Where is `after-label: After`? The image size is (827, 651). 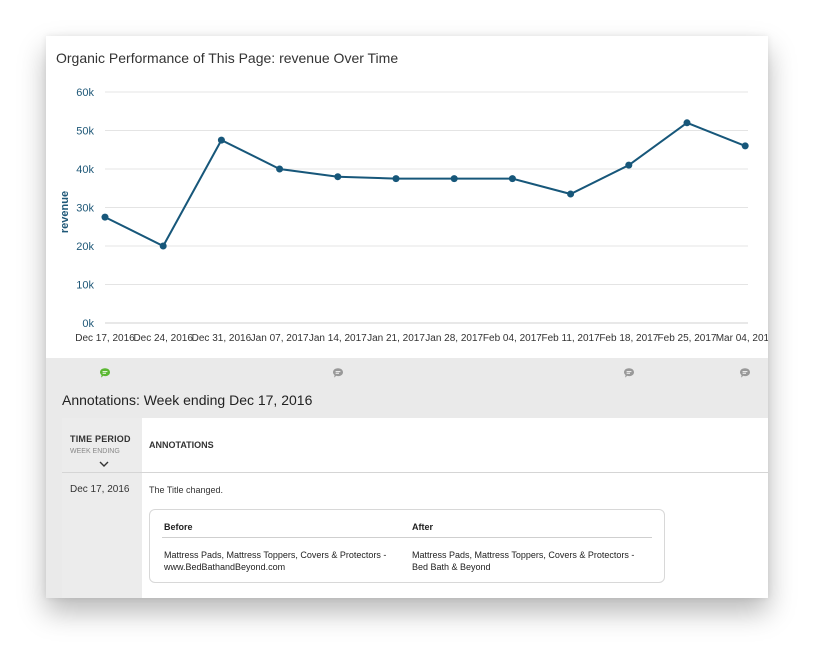
after-label: After is located at coordinates (423, 527).